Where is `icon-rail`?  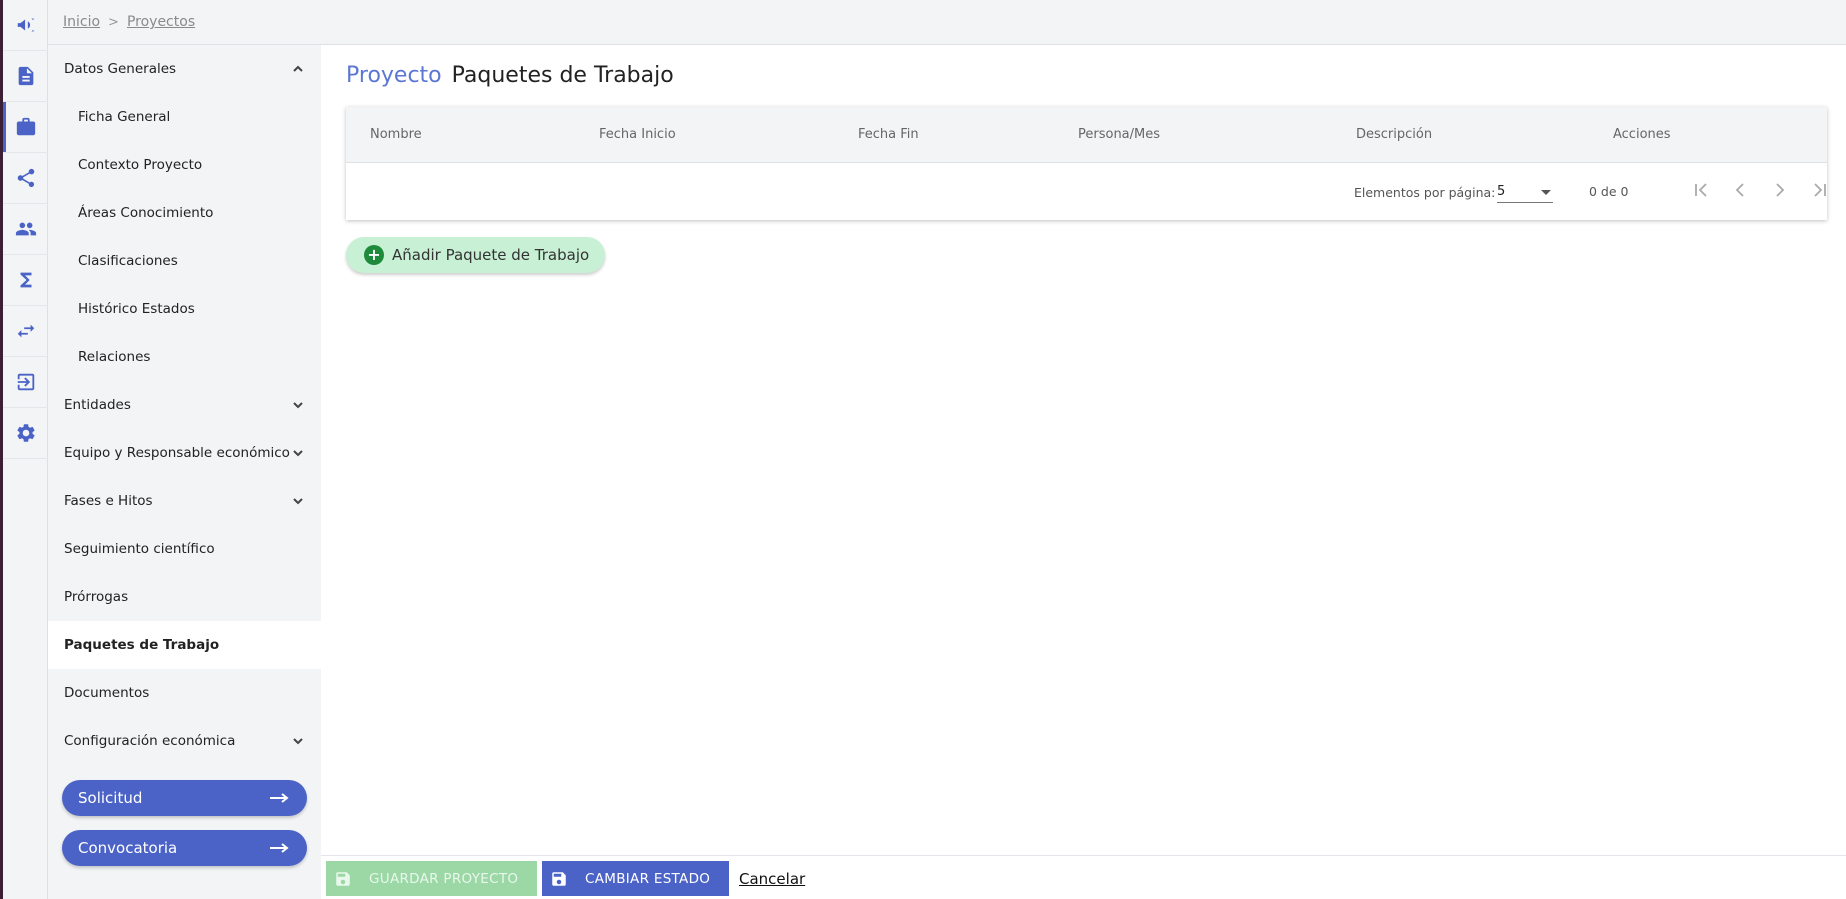
icon-rail is located at coordinates (25, 449).